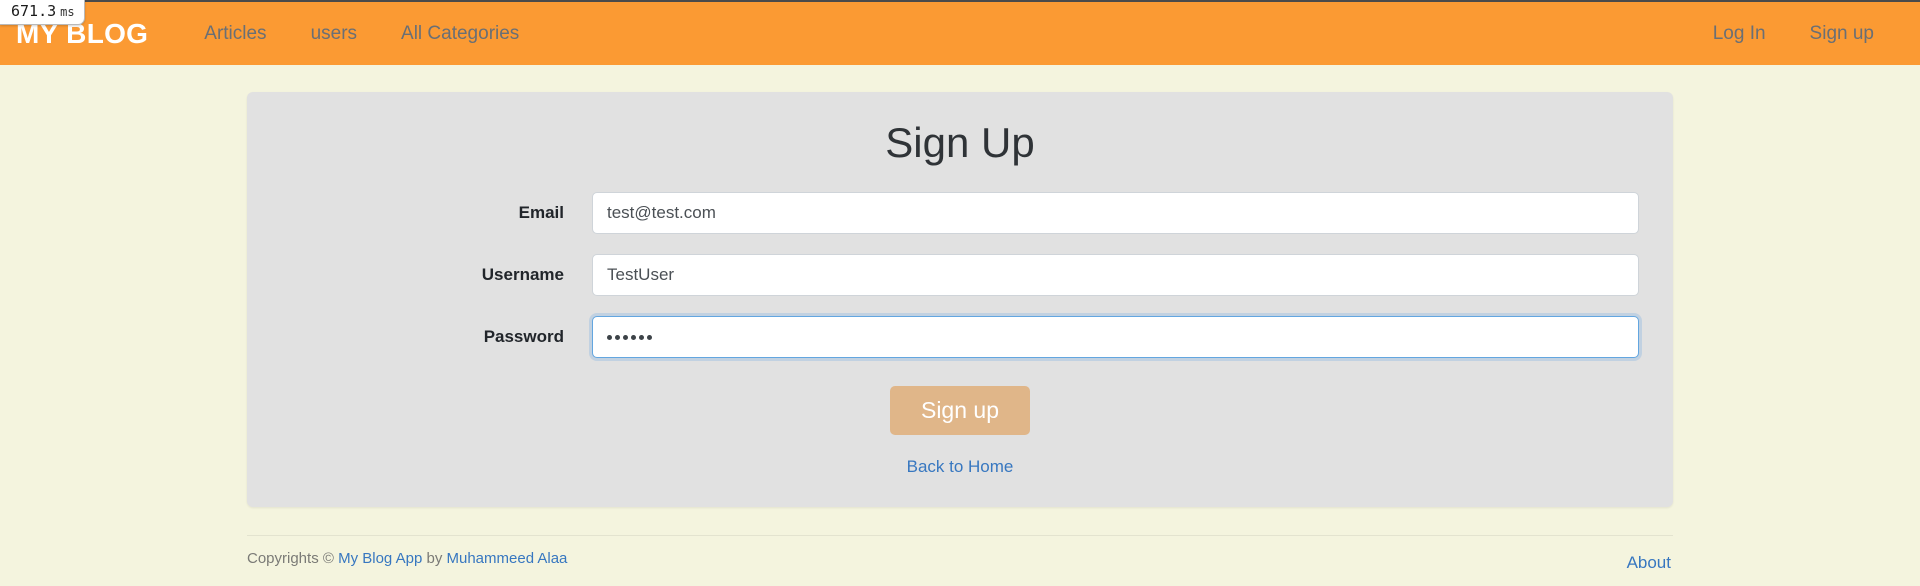 This screenshot has height=586, width=1920. Describe the element at coordinates (1842, 34) in the screenshot. I see `nav-link-signup: Sign up` at that location.